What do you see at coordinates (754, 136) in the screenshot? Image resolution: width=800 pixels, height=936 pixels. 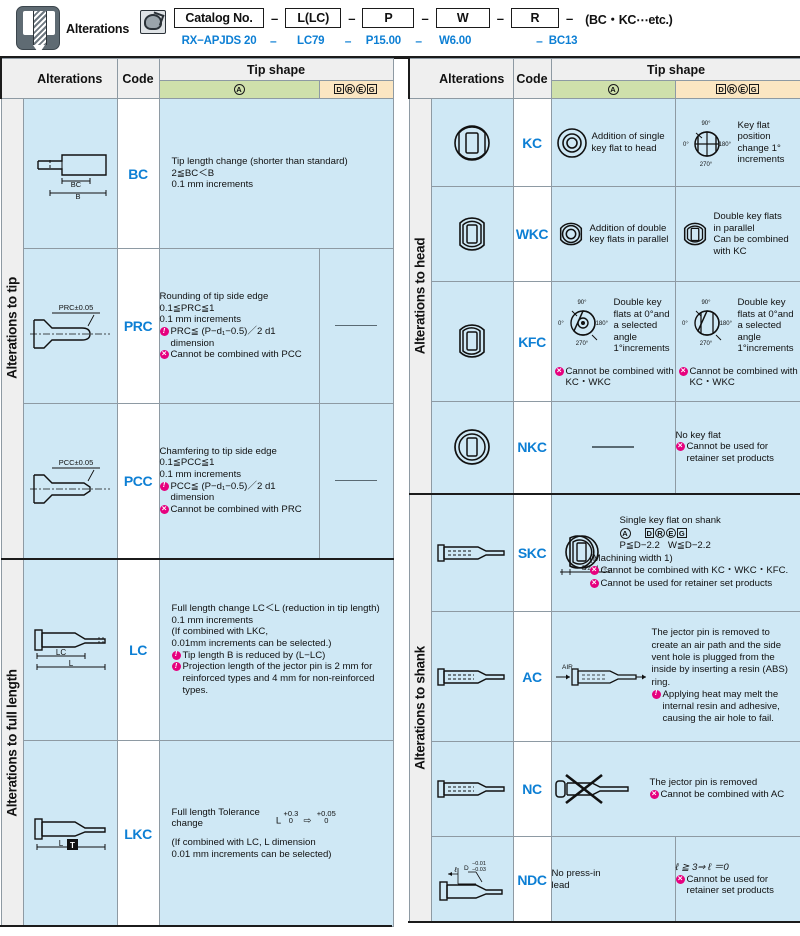 I see `kc-dreg-line-2: position` at bounding box center [754, 136].